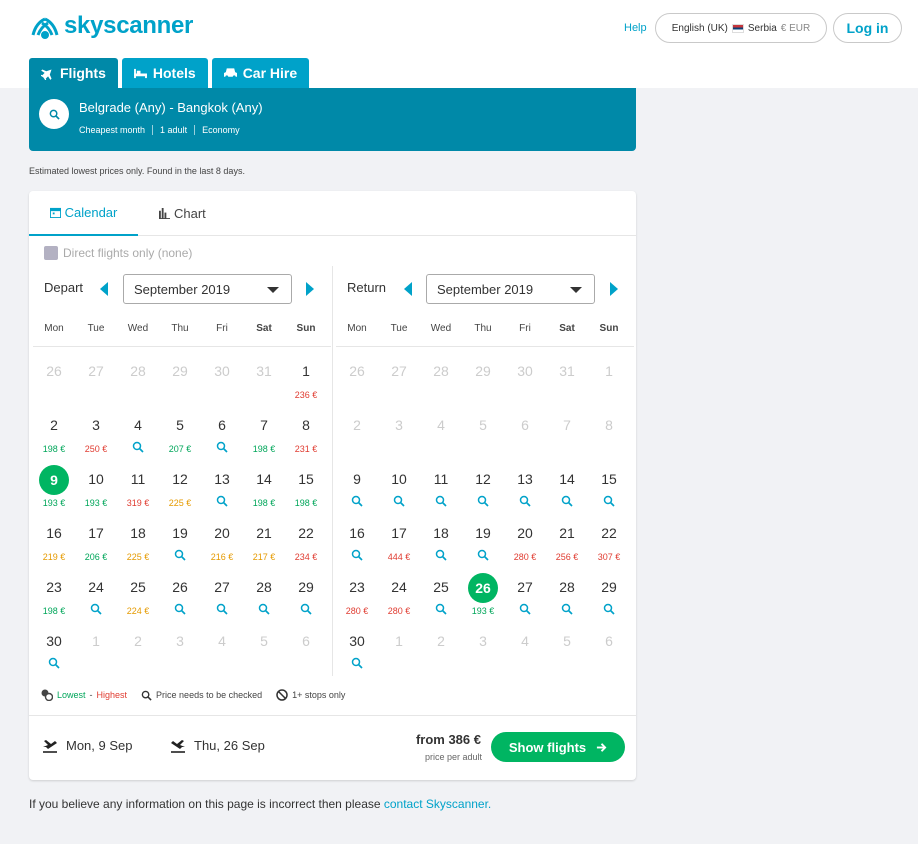  What do you see at coordinates (525, 592) in the screenshot?
I see `return-day-cell: 27` at bounding box center [525, 592].